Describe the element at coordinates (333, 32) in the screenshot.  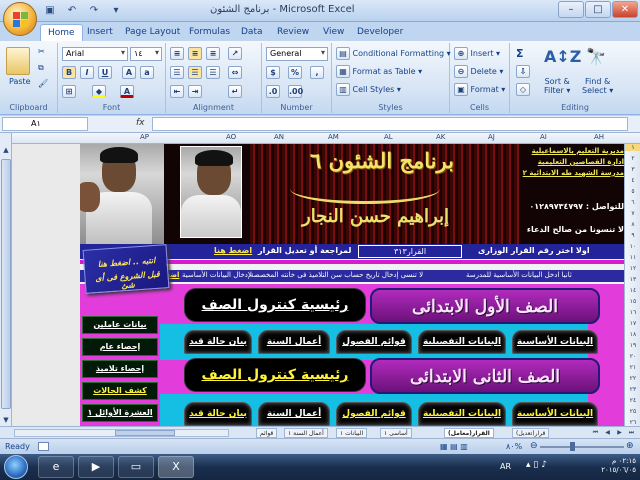
I see `tab-view: View` at that location.